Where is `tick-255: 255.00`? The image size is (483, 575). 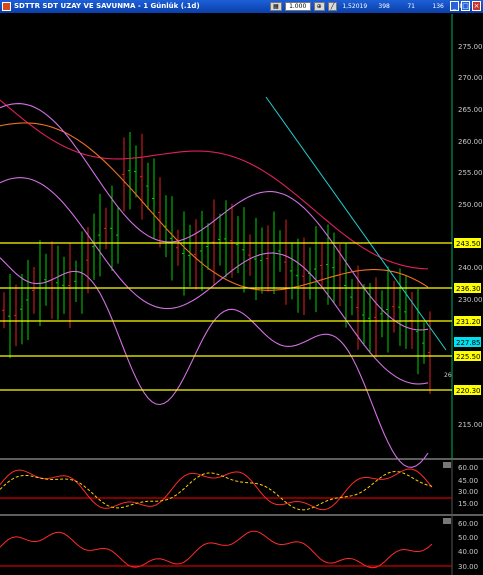
tick-255: 255.00 is located at coordinates (470, 173).